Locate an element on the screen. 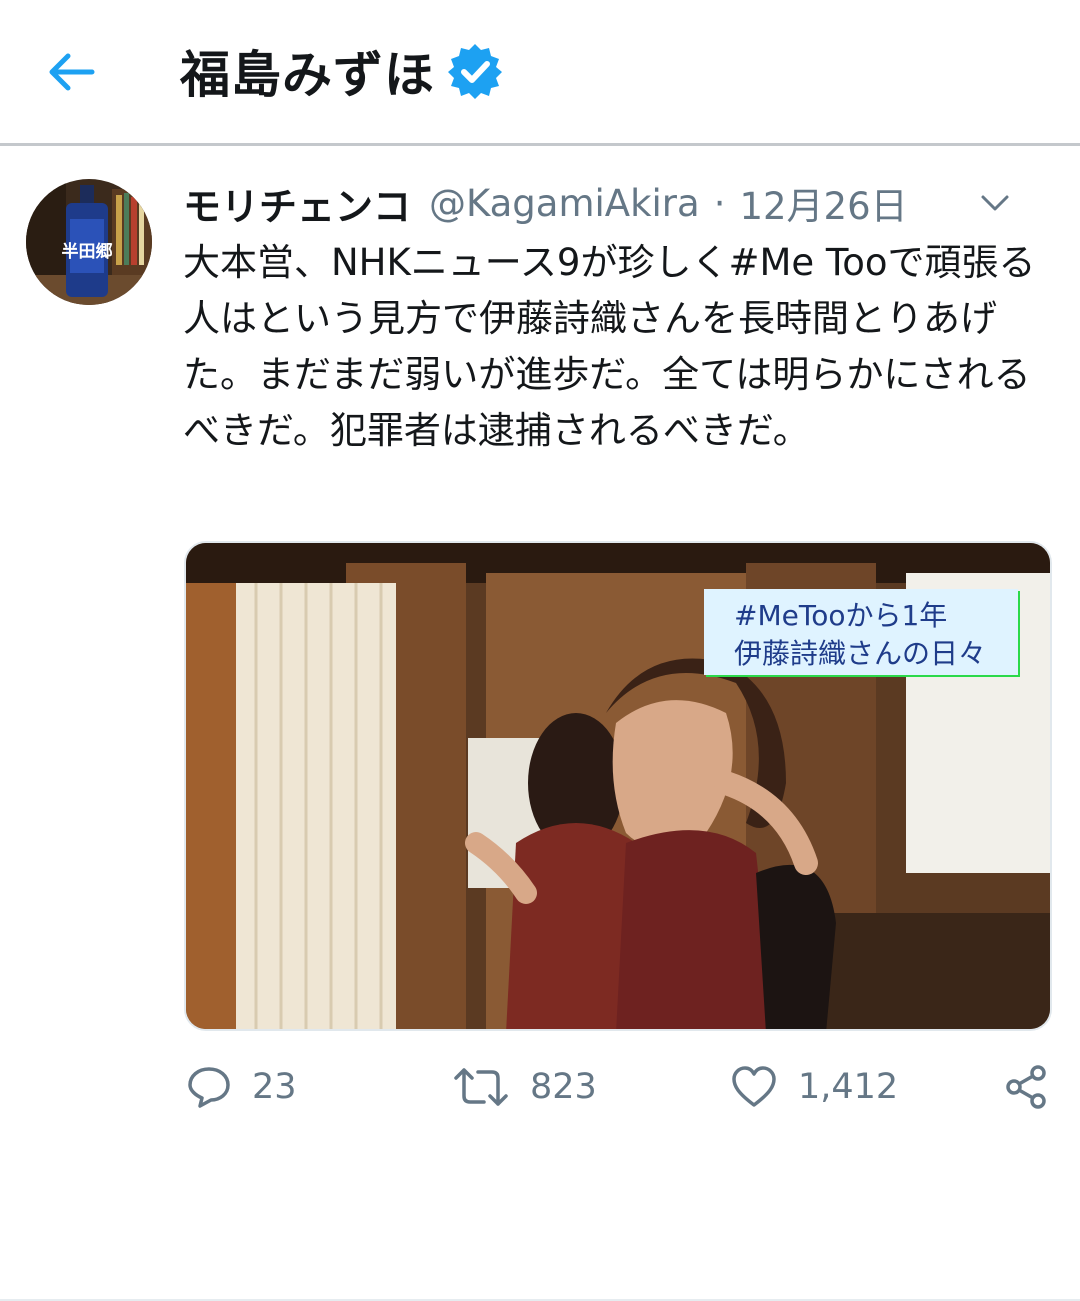 Image resolution: width=1080 pixels, height=1301 pixels. like-button: 1,412 is located at coordinates (814, 1087).